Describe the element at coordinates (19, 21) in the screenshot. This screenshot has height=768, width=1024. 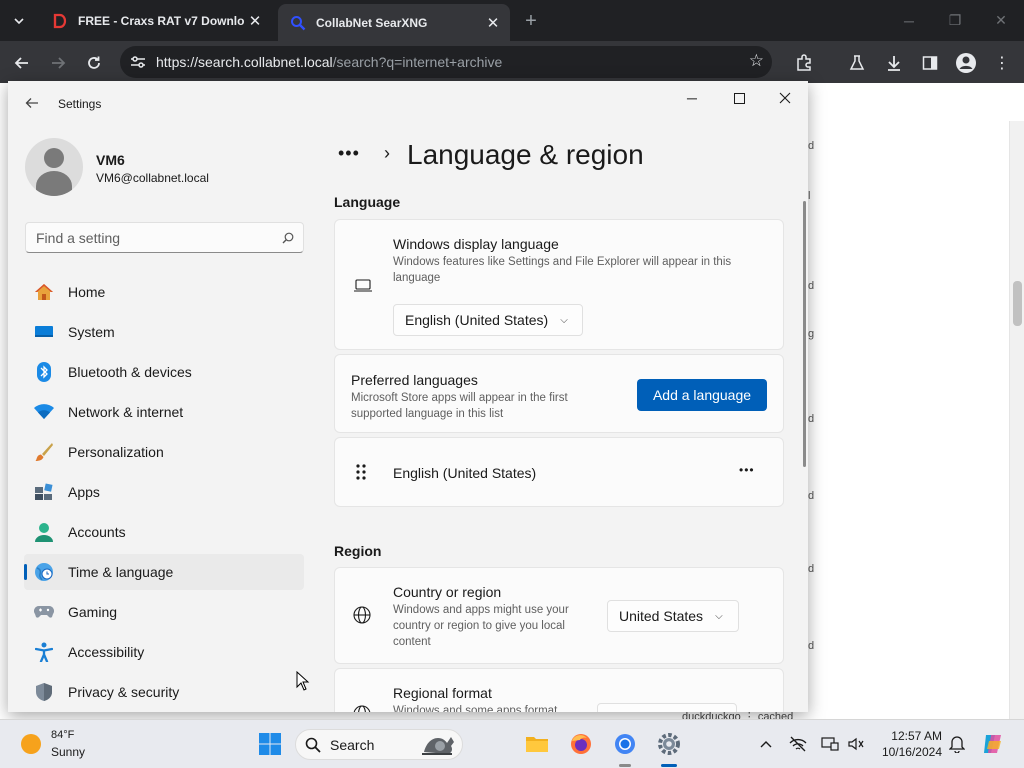
I see `tab-search-button` at that location.